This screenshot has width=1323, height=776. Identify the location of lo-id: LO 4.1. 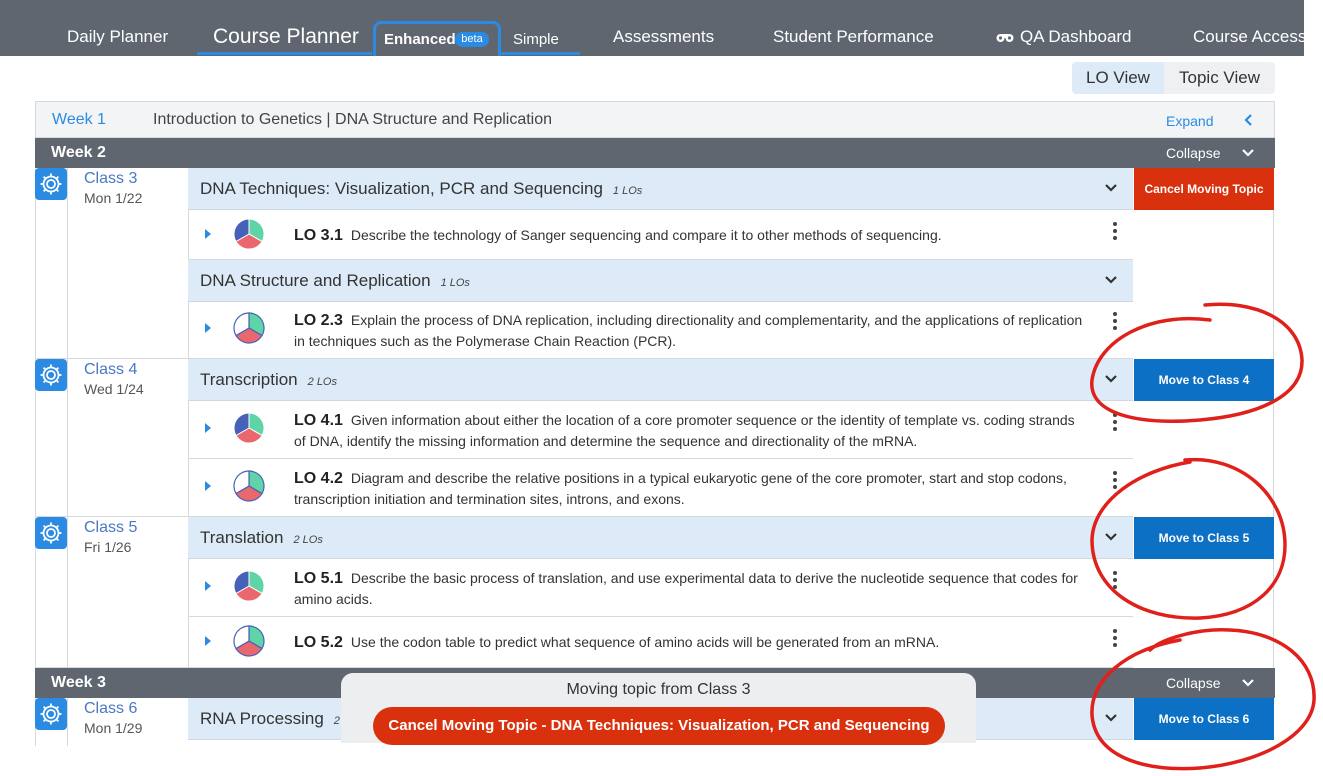
(318, 420).